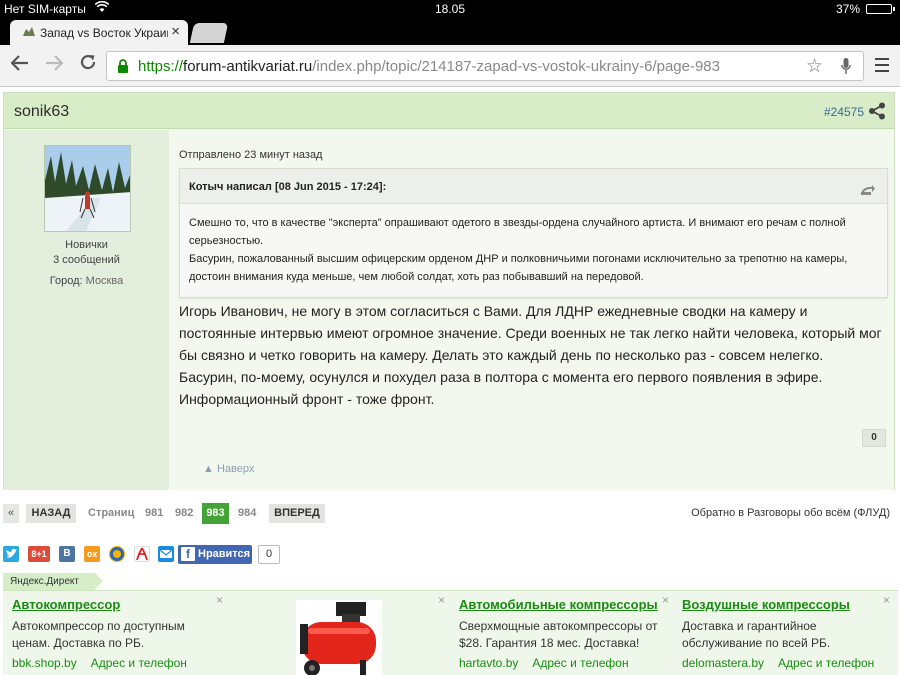 This screenshot has height=675, width=900. I want to click on compressor-image, so click(339, 637).